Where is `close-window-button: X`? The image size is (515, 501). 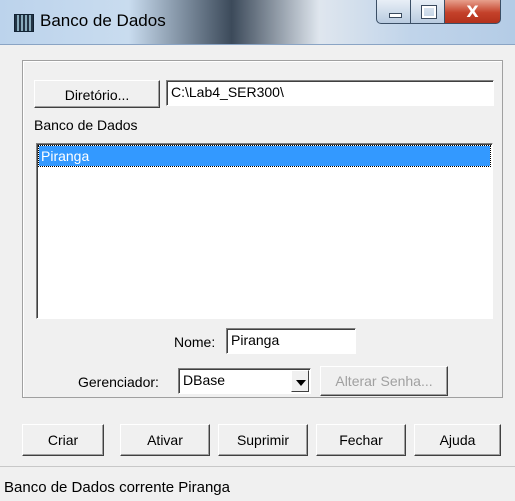
close-window-button: X is located at coordinates (473, 12).